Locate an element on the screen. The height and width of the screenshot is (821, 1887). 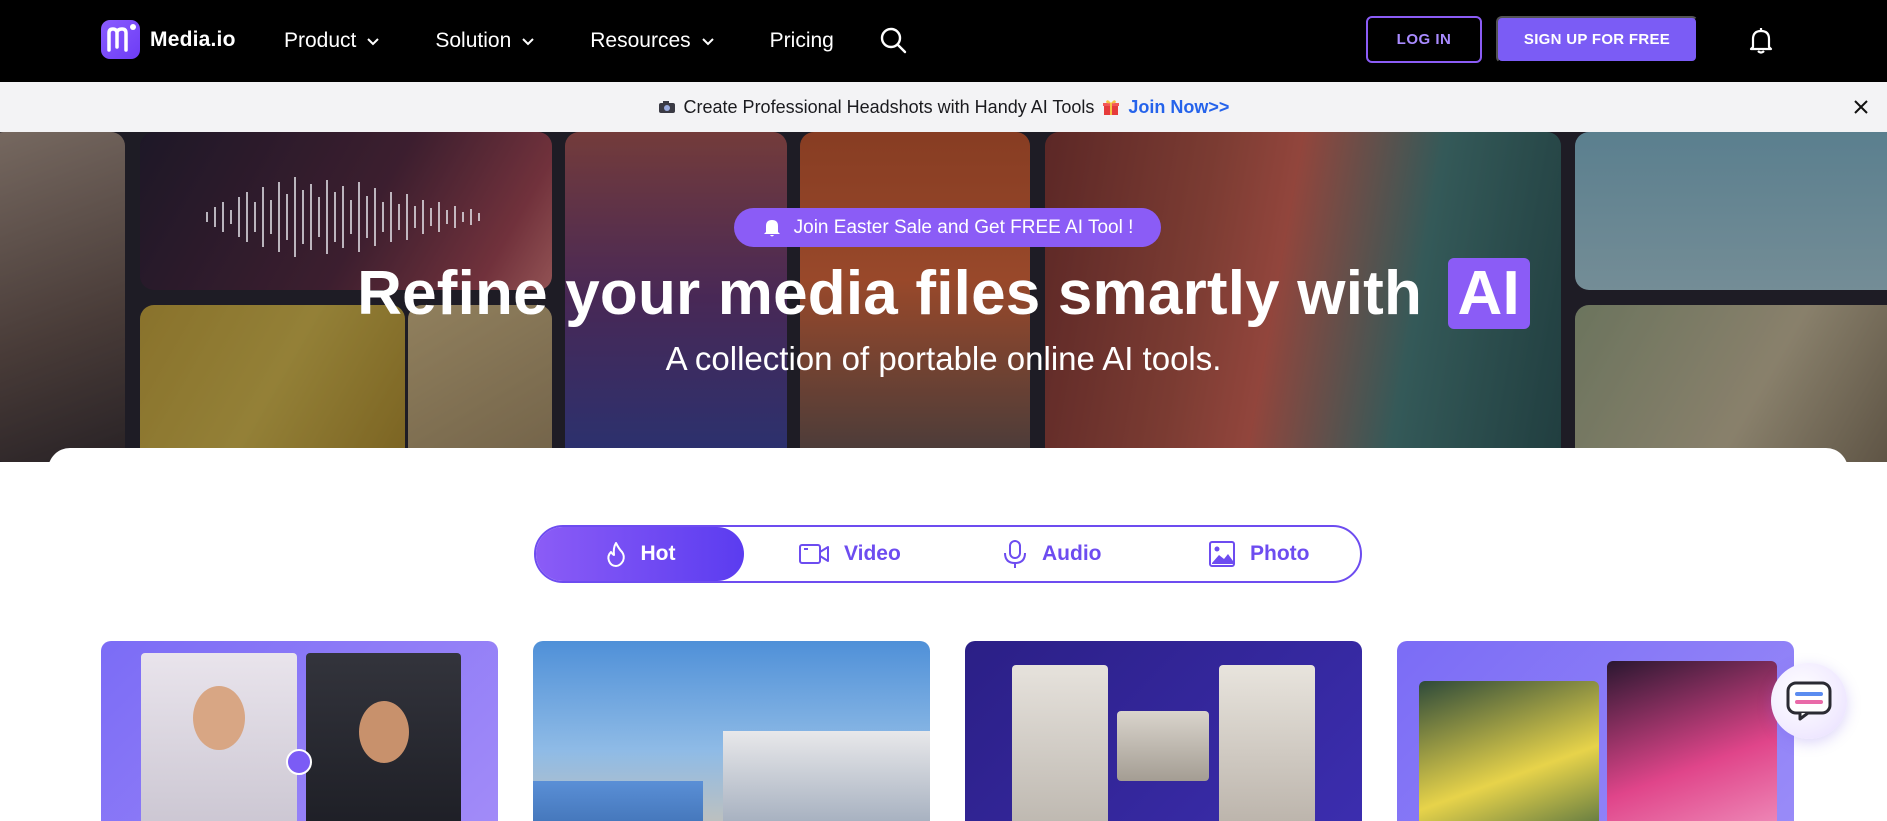
chat-assistant-button is located at coordinates (1809, 701).